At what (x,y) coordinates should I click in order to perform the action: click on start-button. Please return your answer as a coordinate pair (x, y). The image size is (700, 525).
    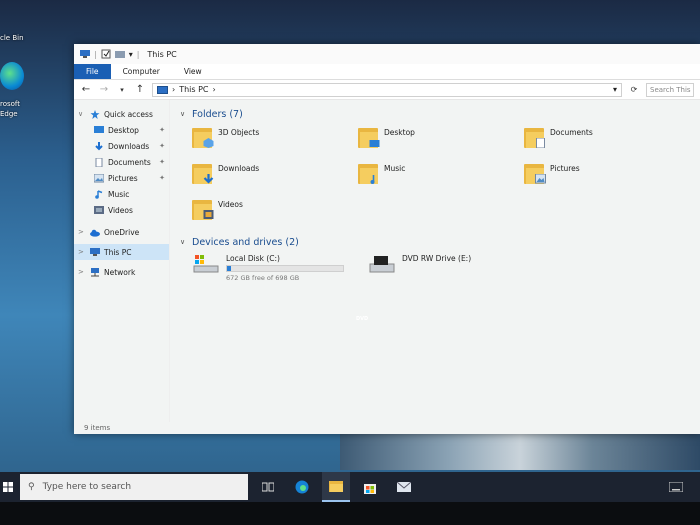
    Looking at the image, I should click on (8, 487).